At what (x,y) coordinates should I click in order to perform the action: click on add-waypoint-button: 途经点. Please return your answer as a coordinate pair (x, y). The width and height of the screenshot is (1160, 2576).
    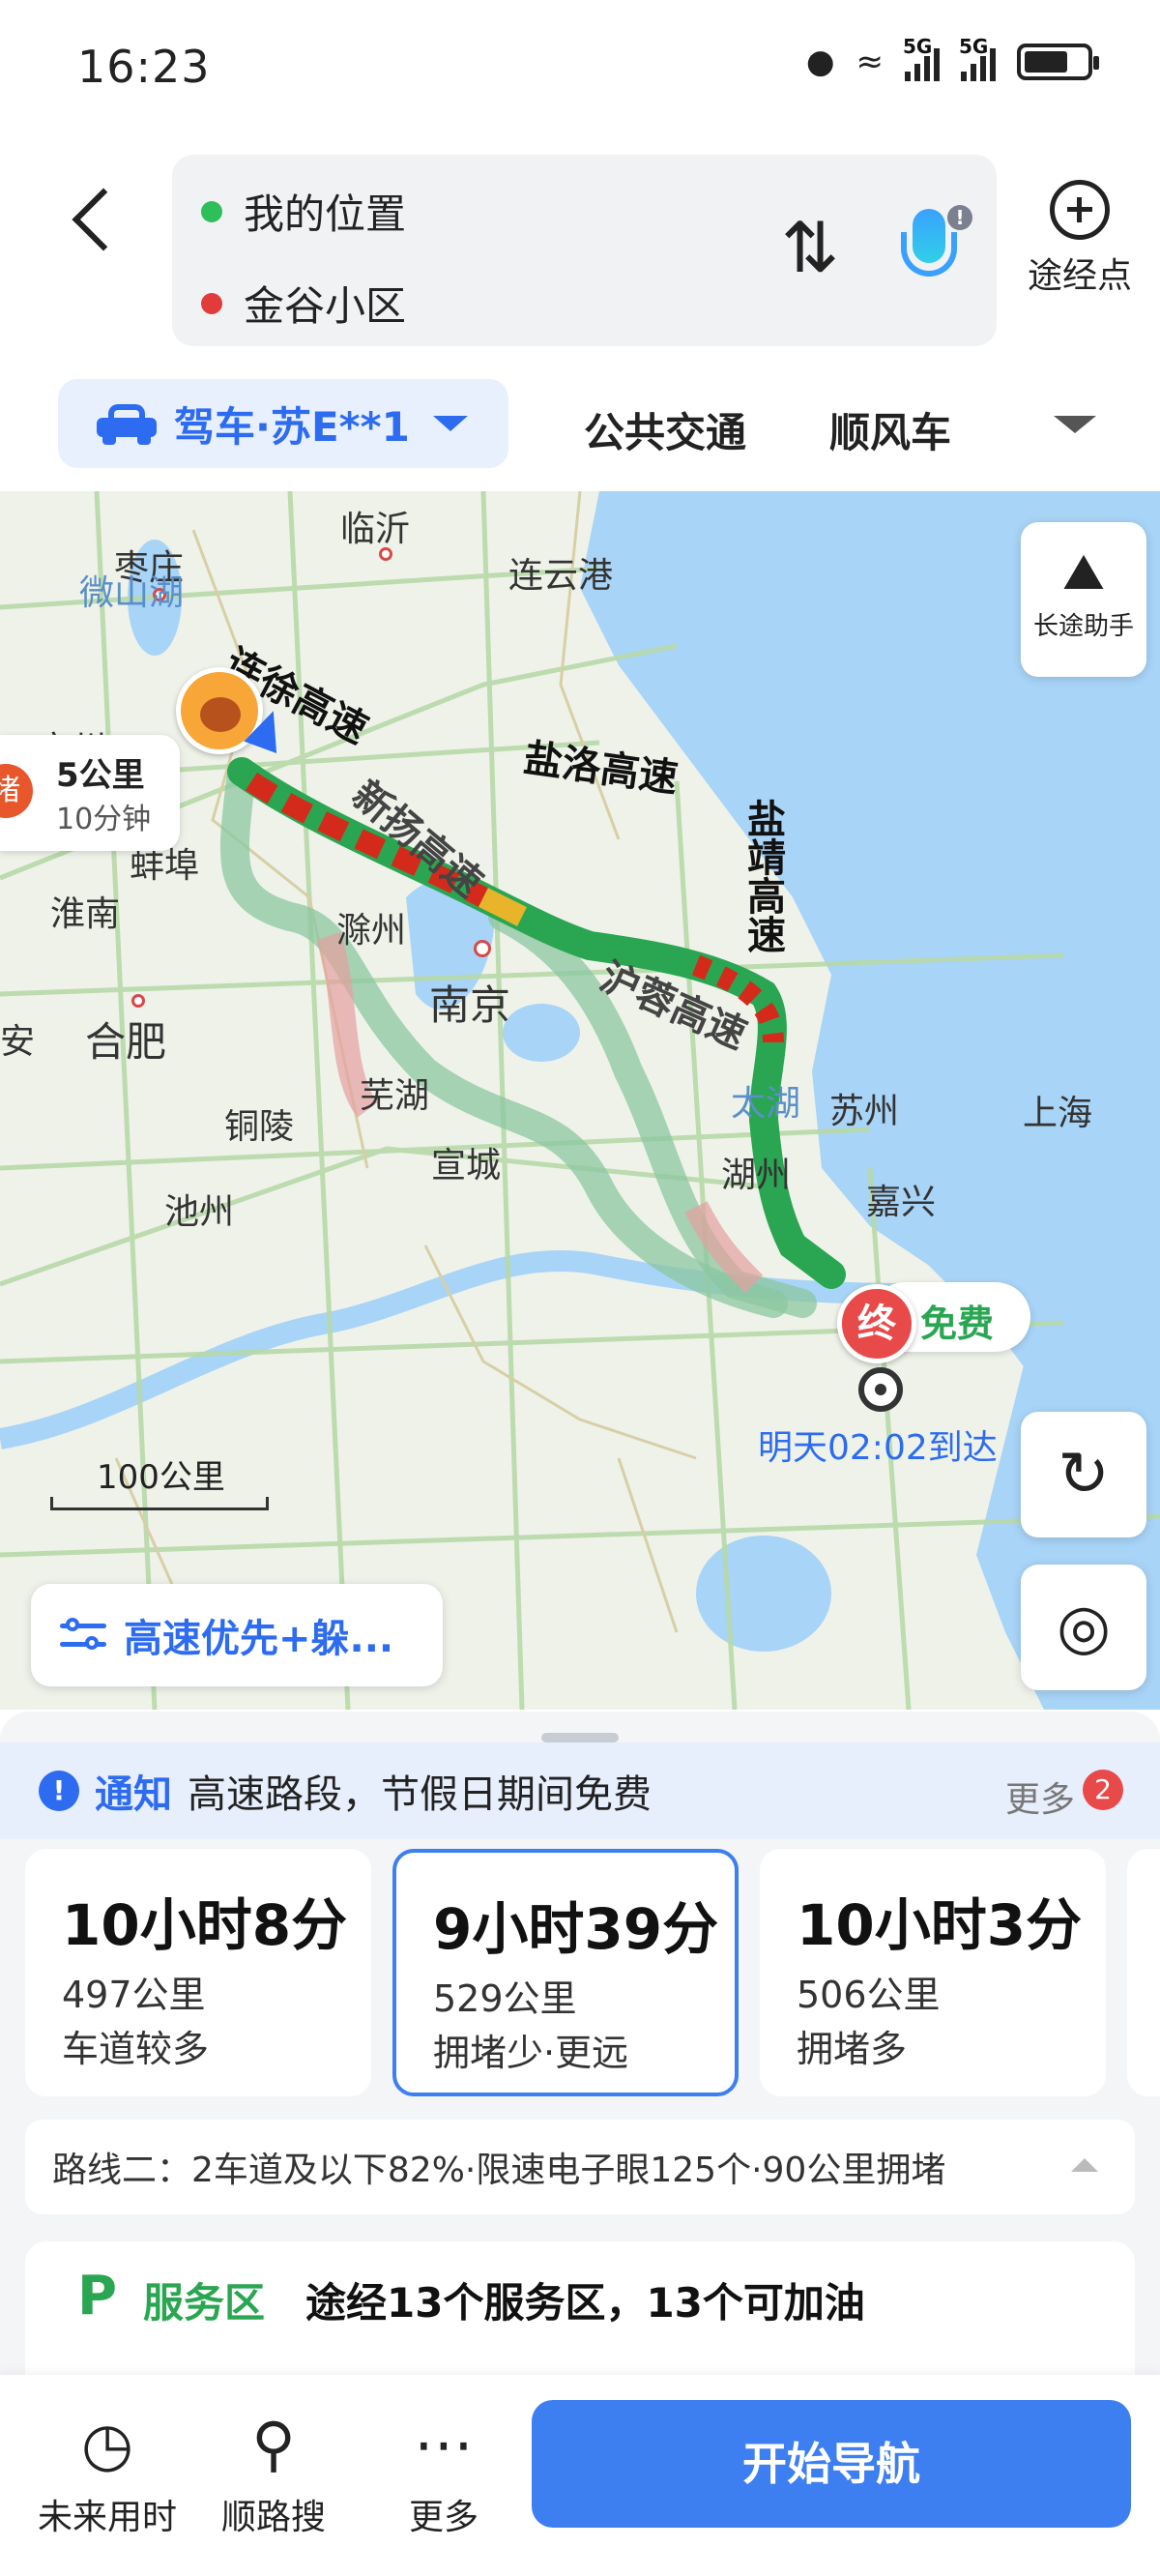
    Looking at the image, I should click on (1080, 239).